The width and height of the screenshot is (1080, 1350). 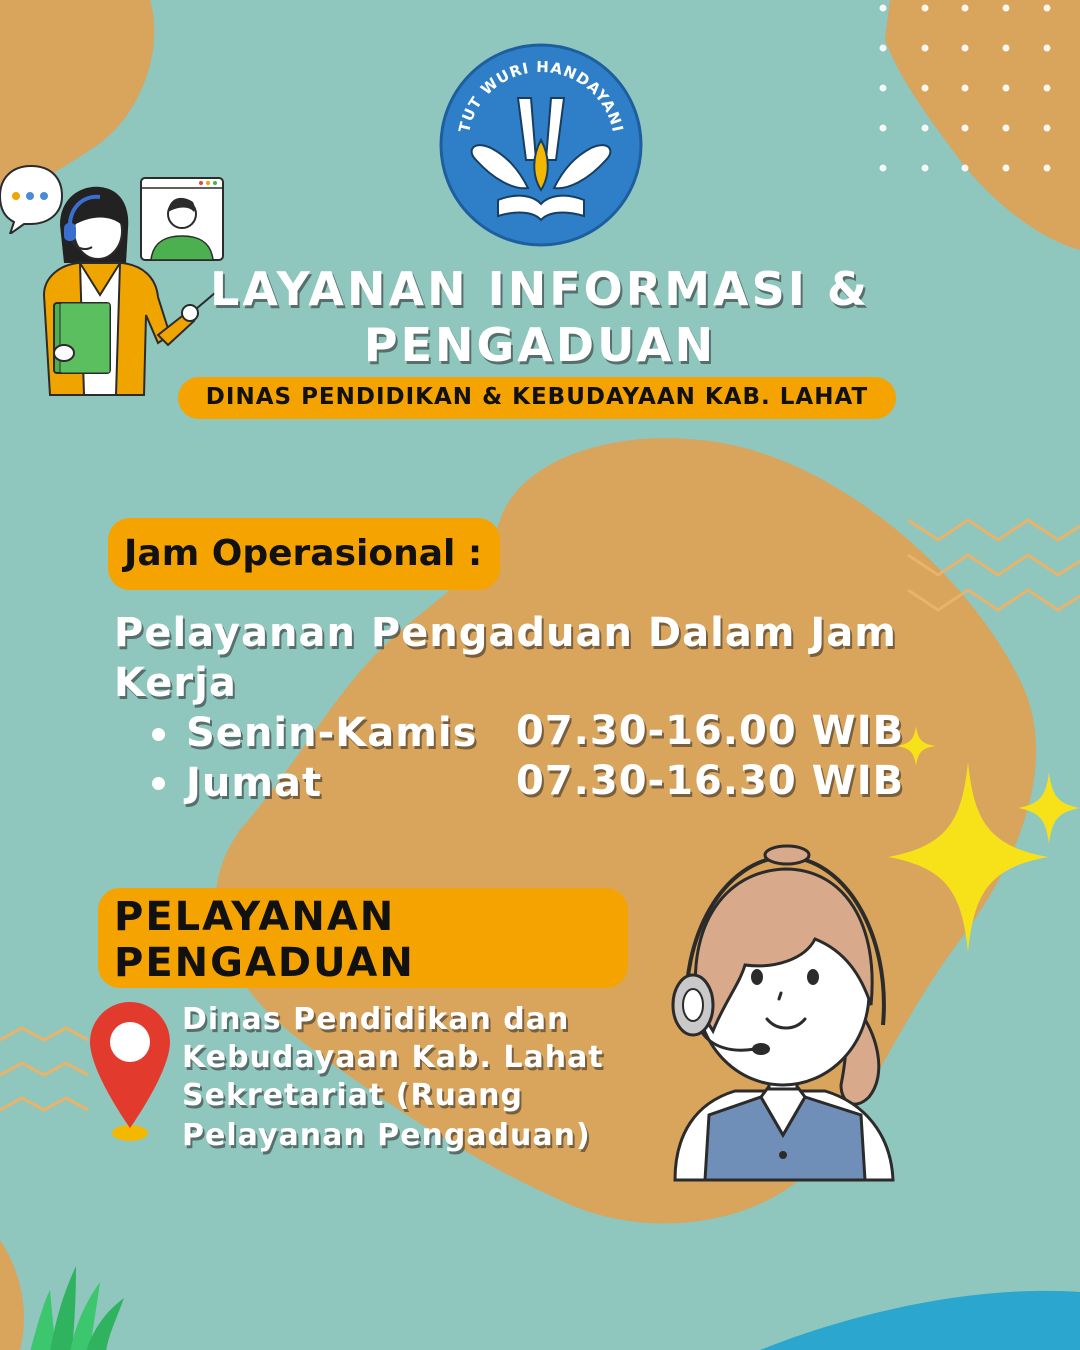 What do you see at coordinates (44, 1069) in the screenshot?
I see `zigzag-lines-left` at bounding box center [44, 1069].